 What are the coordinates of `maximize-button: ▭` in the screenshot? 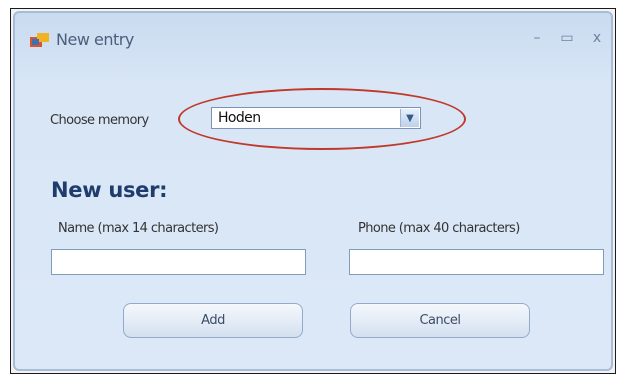 It's located at (567, 38).